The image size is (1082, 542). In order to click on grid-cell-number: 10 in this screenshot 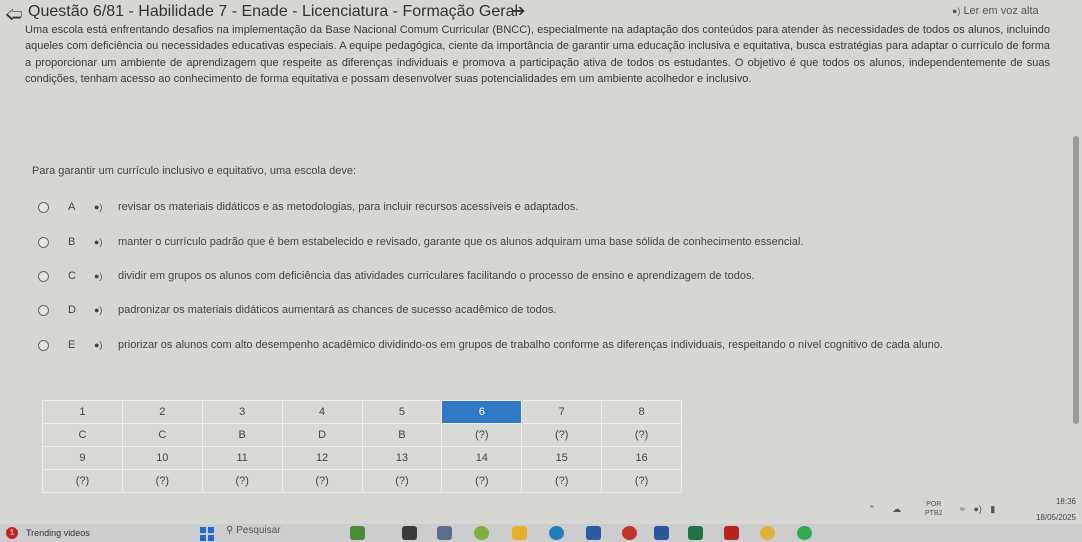, I will do `click(162, 458)`.